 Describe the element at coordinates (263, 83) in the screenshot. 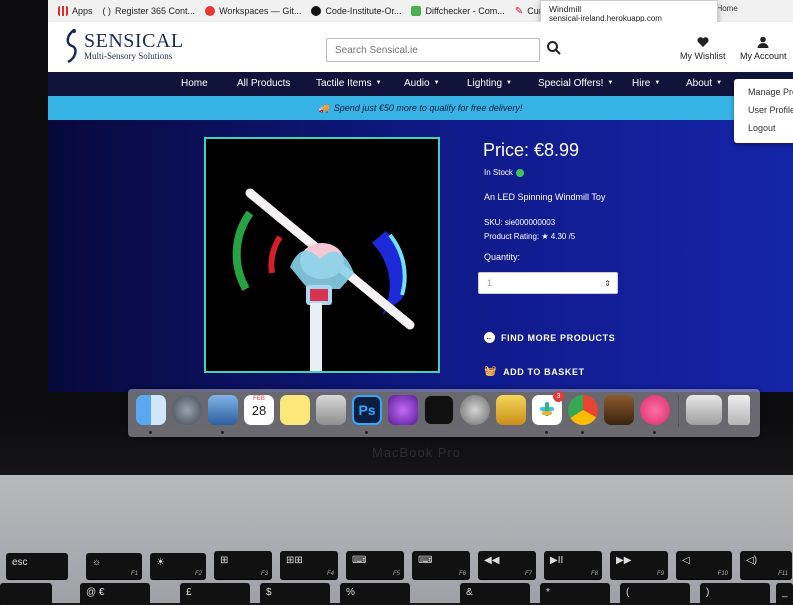

I see `nav-all-products: All Products` at that location.